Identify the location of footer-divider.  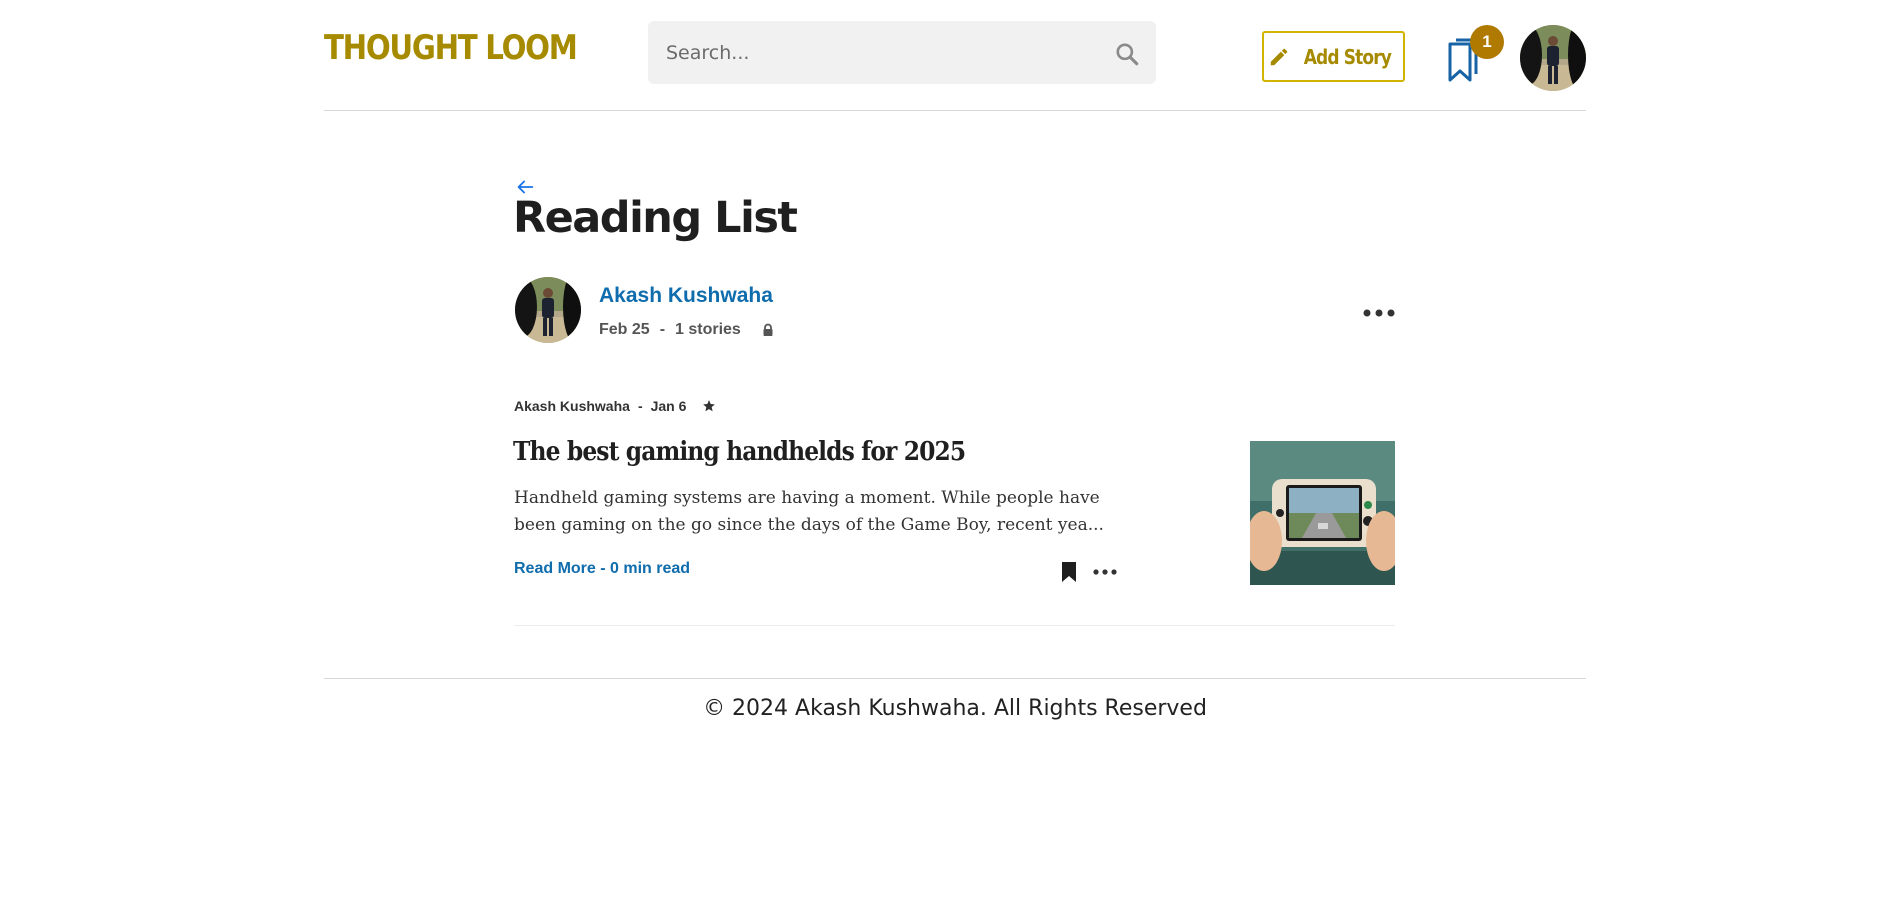
(955, 678).